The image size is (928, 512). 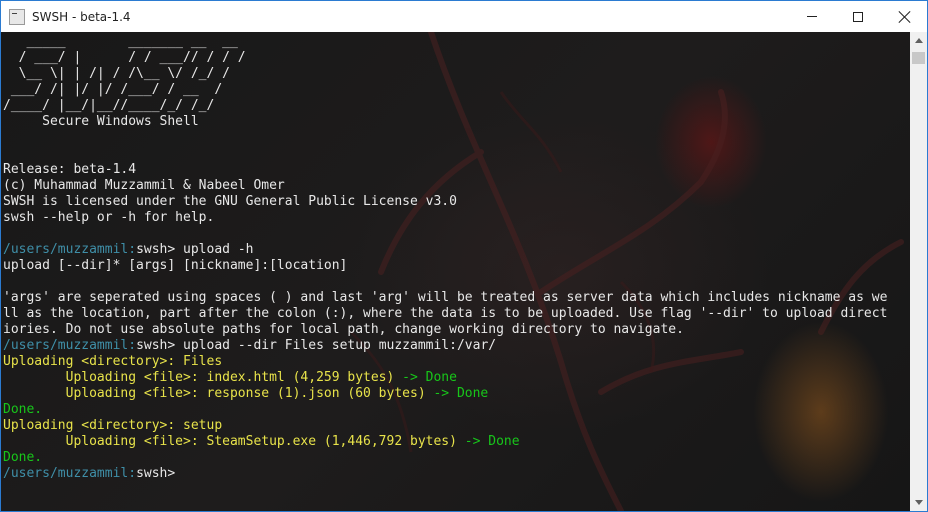 What do you see at coordinates (113, 361) in the screenshot?
I see `upload-directory-line: Uploading <directory>: Files` at bounding box center [113, 361].